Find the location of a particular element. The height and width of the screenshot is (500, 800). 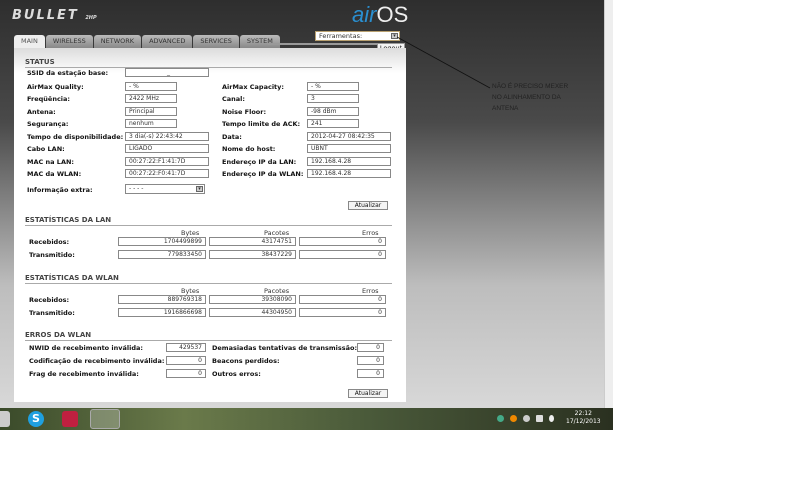

network-icon is located at coordinates (539, 418).